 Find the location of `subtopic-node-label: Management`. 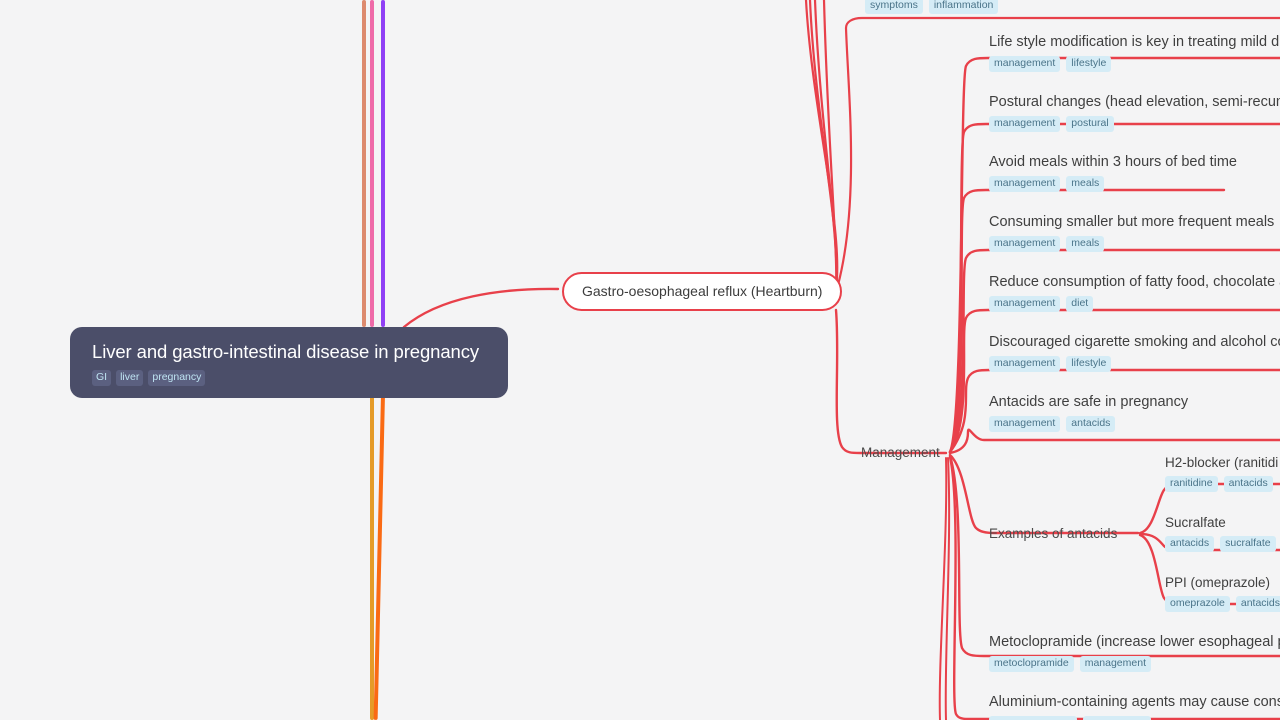

subtopic-node-label: Management is located at coordinates (900, 452).